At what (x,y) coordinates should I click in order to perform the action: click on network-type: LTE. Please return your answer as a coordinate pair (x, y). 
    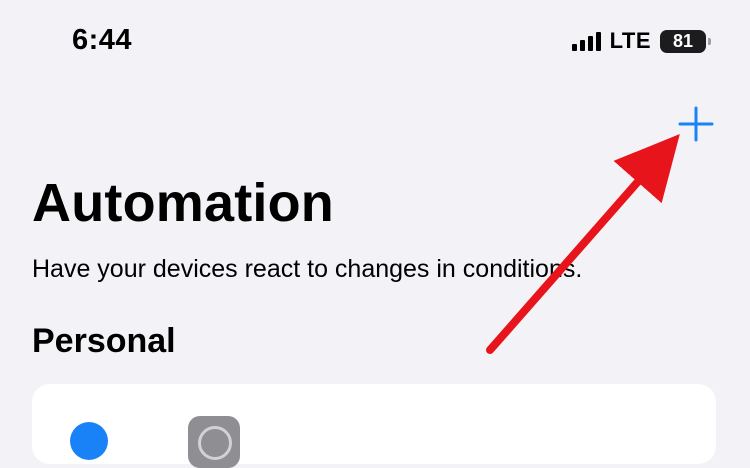
    Looking at the image, I should click on (630, 40).